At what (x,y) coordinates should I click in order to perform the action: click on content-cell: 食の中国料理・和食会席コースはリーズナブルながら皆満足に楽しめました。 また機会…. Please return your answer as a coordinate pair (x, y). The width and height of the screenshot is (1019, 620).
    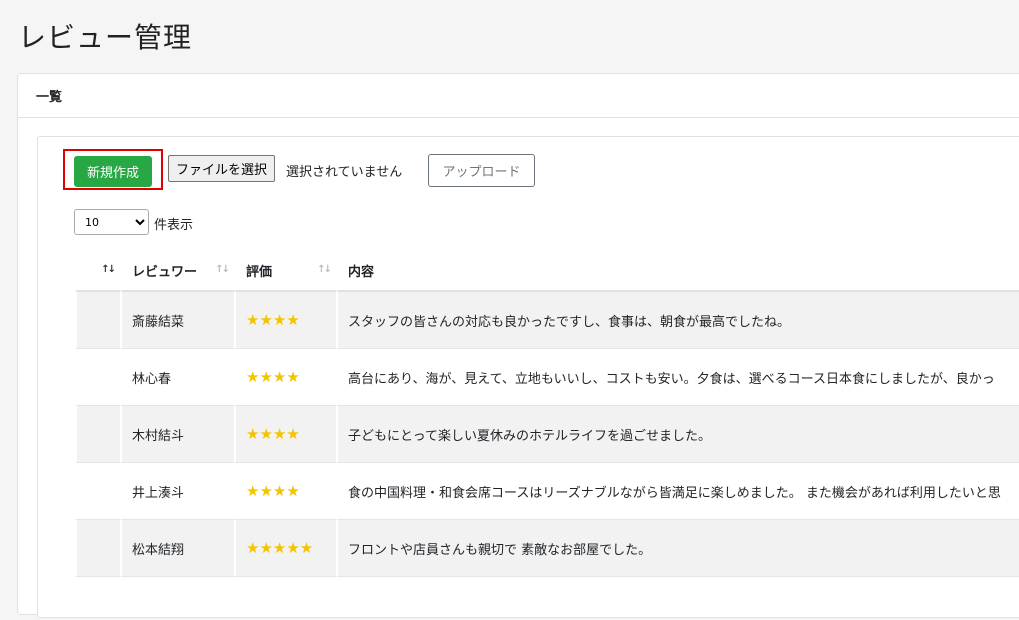
    Looking at the image, I should click on (677, 491).